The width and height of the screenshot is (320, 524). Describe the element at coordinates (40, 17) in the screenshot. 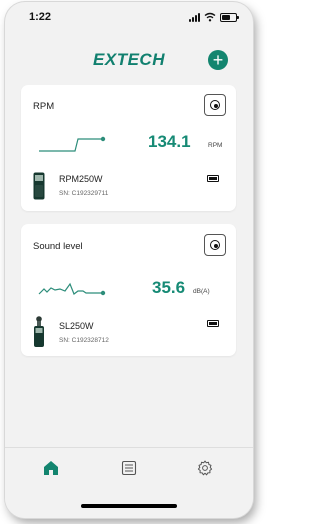

I see `status-time: 1:22` at that location.